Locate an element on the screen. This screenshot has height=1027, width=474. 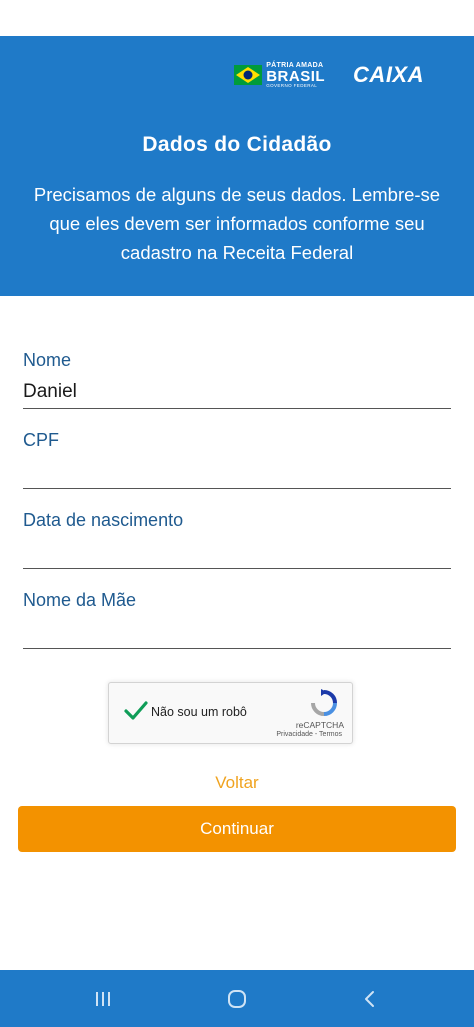
recaptcha-links: Privacidade - Termos is located at coordinates (309, 734).